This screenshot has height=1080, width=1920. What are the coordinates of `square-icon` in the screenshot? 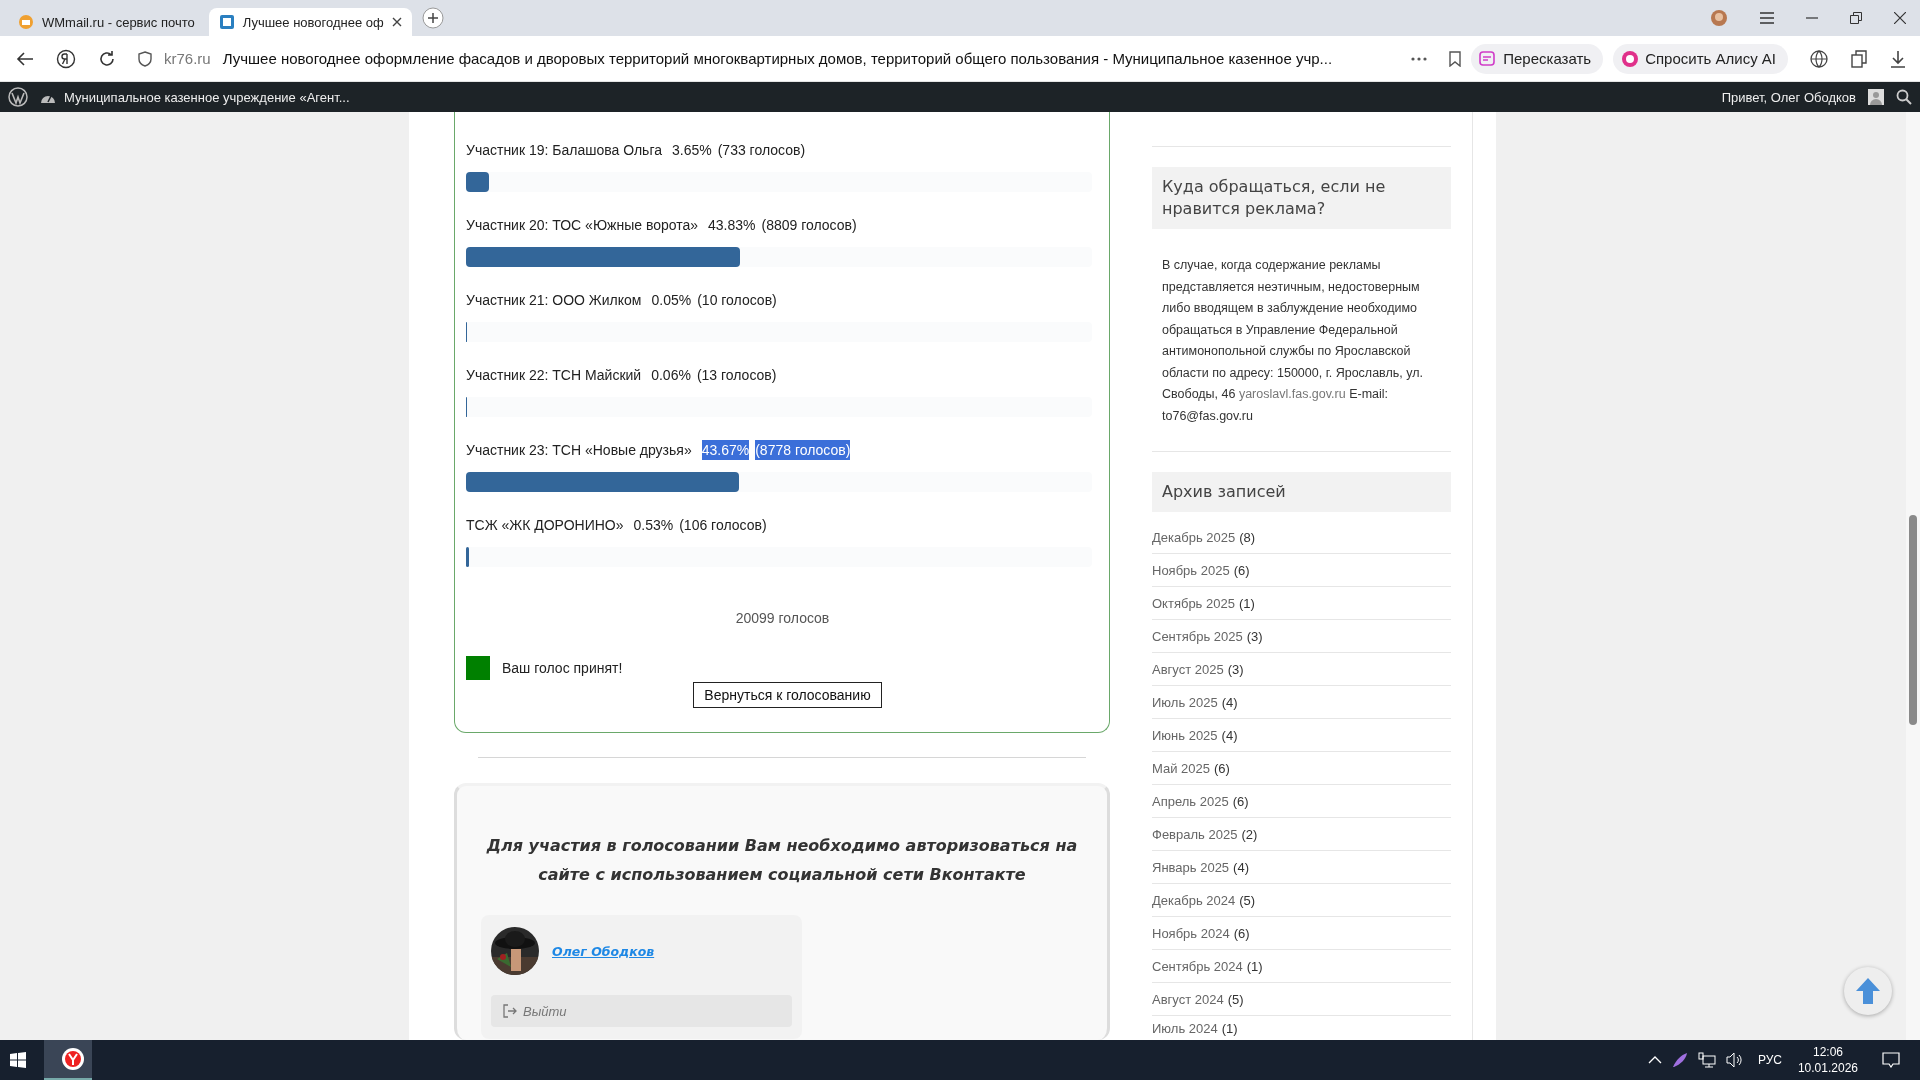 It's located at (478, 668).